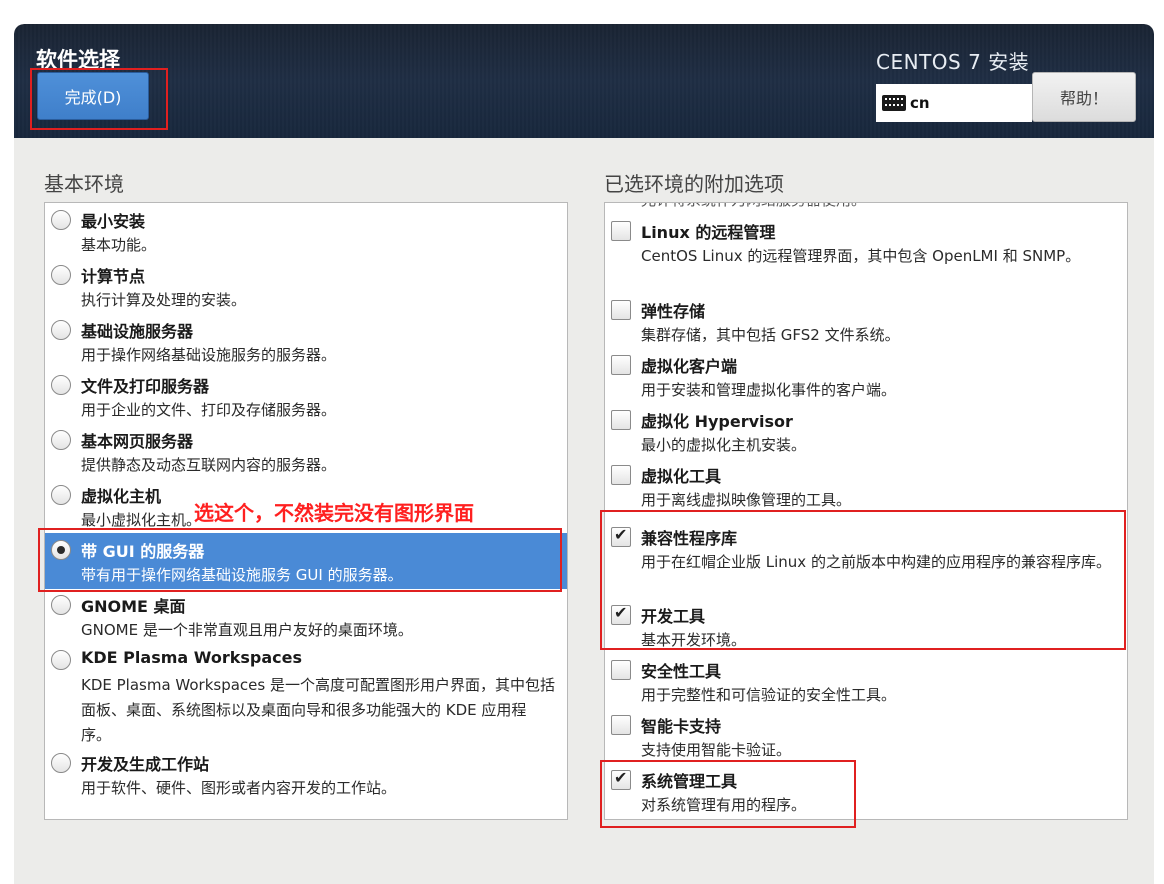 The height and width of the screenshot is (884, 1164). What do you see at coordinates (681, 671) in the screenshot?
I see `addon-name: 安全性工具` at bounding box center [681, 671].